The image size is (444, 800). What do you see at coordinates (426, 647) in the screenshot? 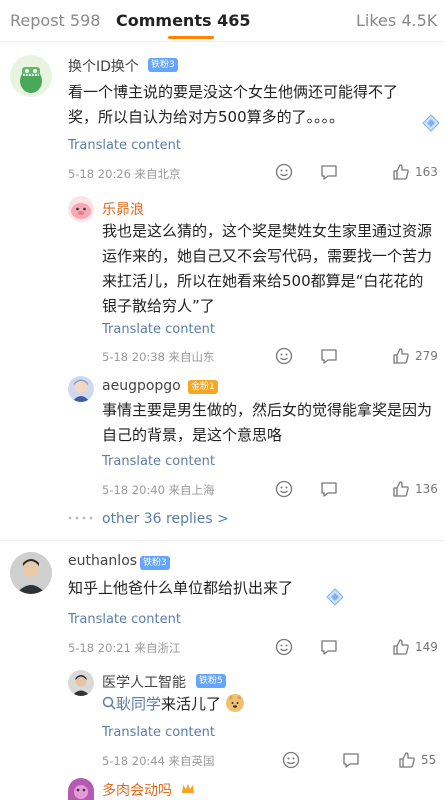
I see `like-count: 149` at bounding box center [426, 647].